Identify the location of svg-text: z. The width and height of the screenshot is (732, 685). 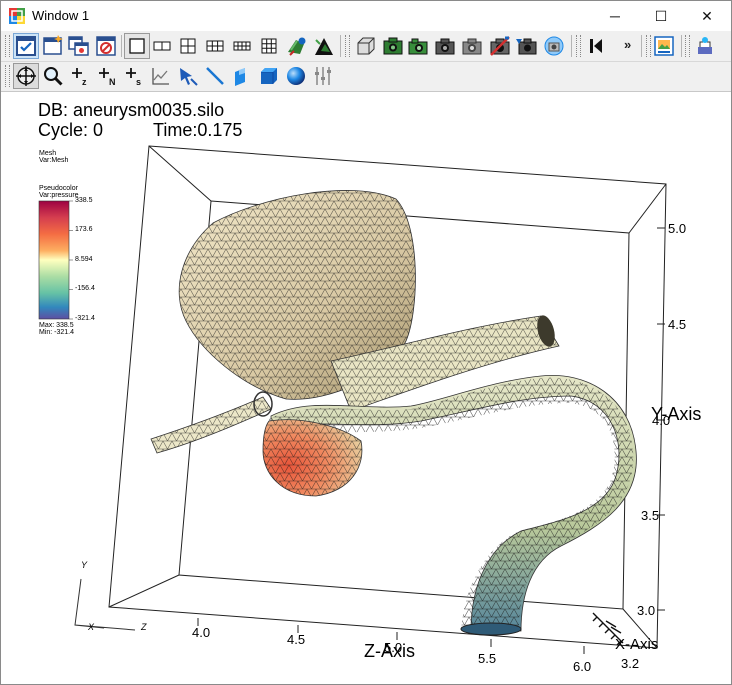
(84, 82).